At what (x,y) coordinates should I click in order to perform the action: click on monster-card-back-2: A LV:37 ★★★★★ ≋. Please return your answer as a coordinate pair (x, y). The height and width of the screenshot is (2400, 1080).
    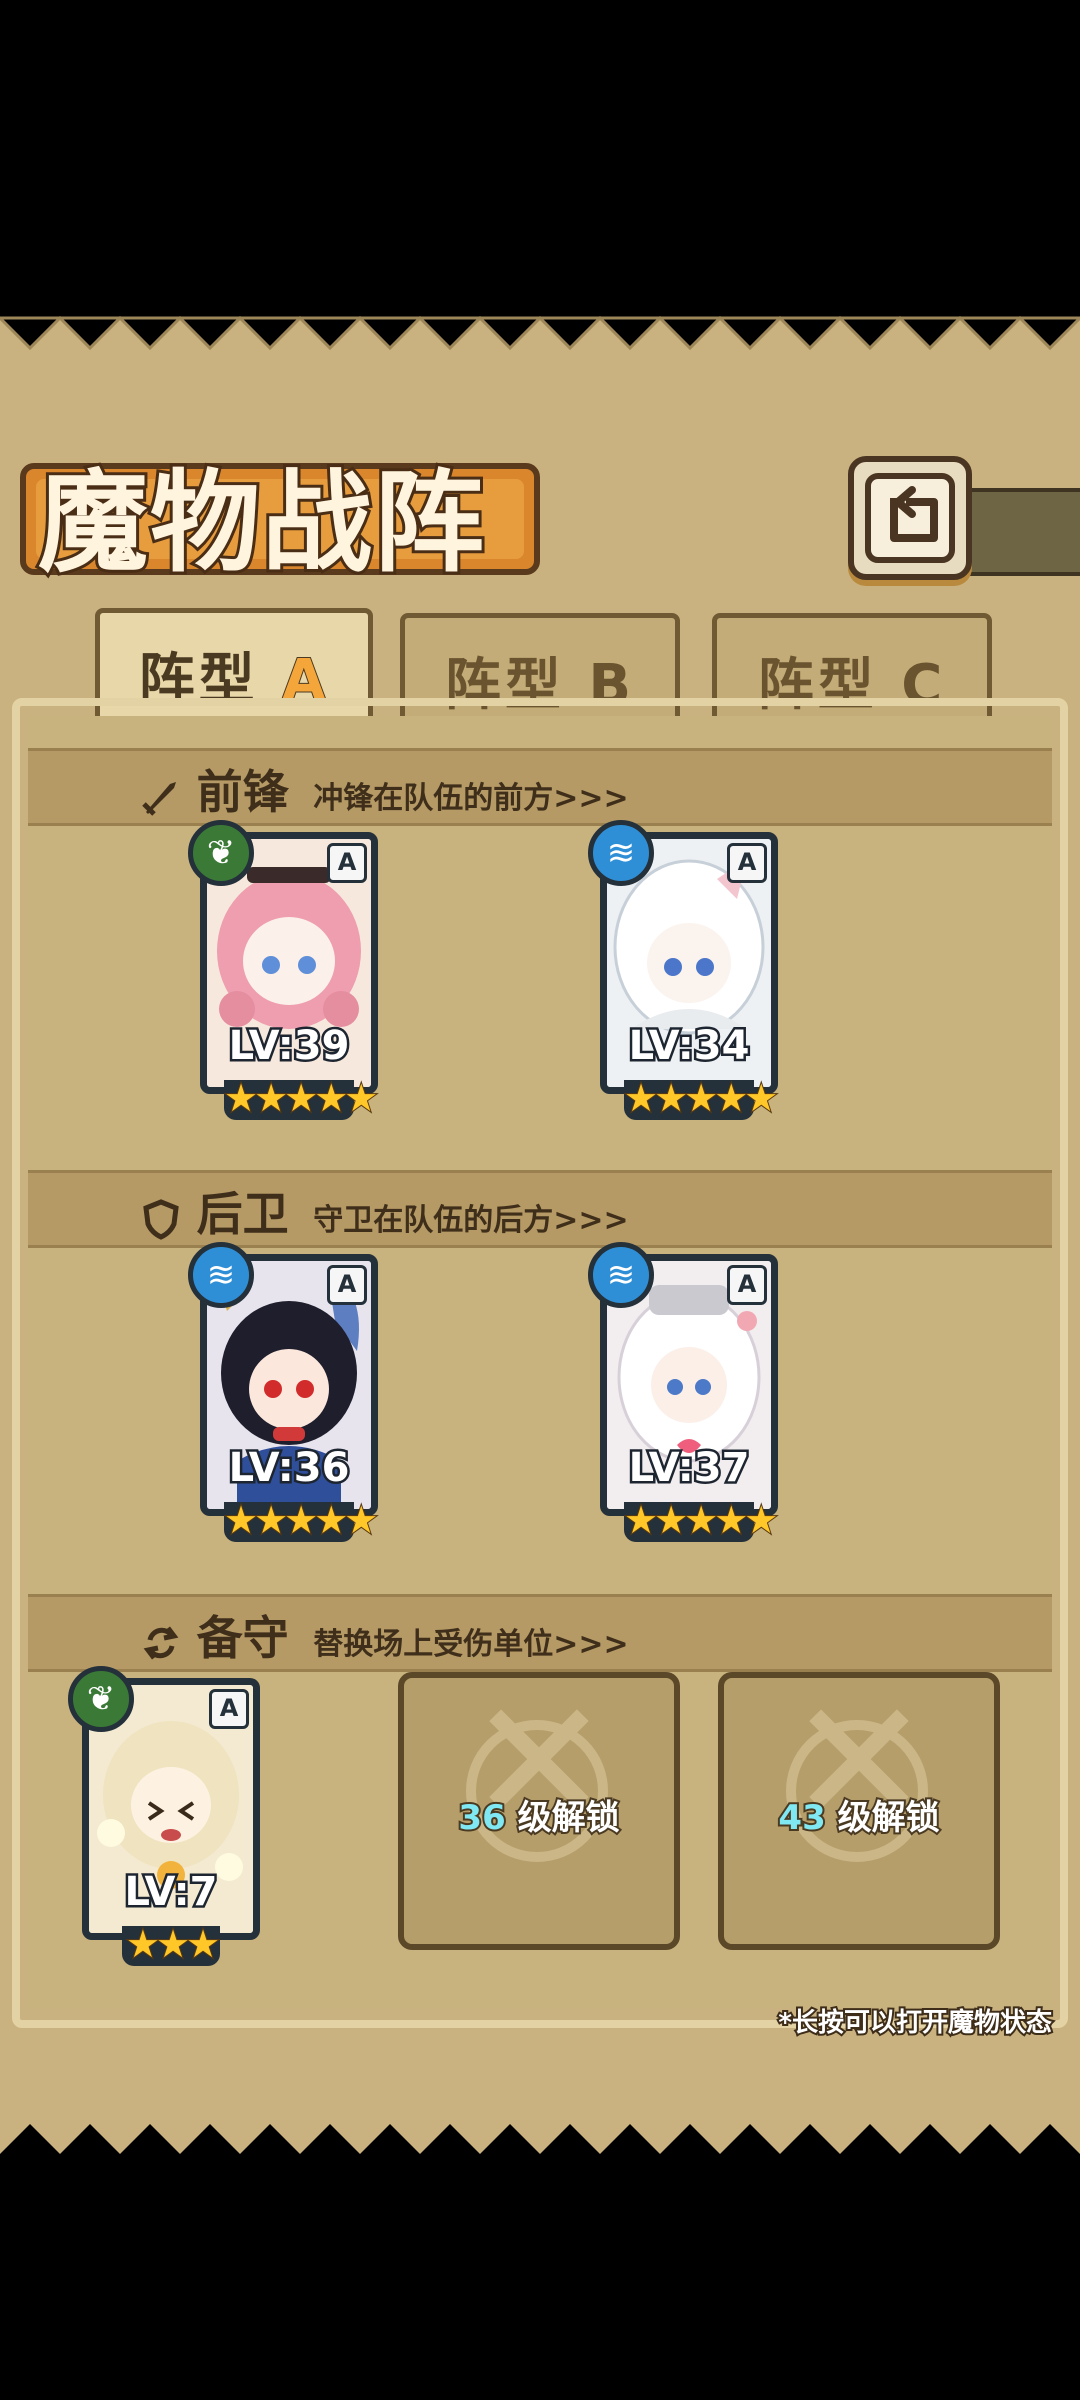
    Looking at the image, I should click on (683, 1392).